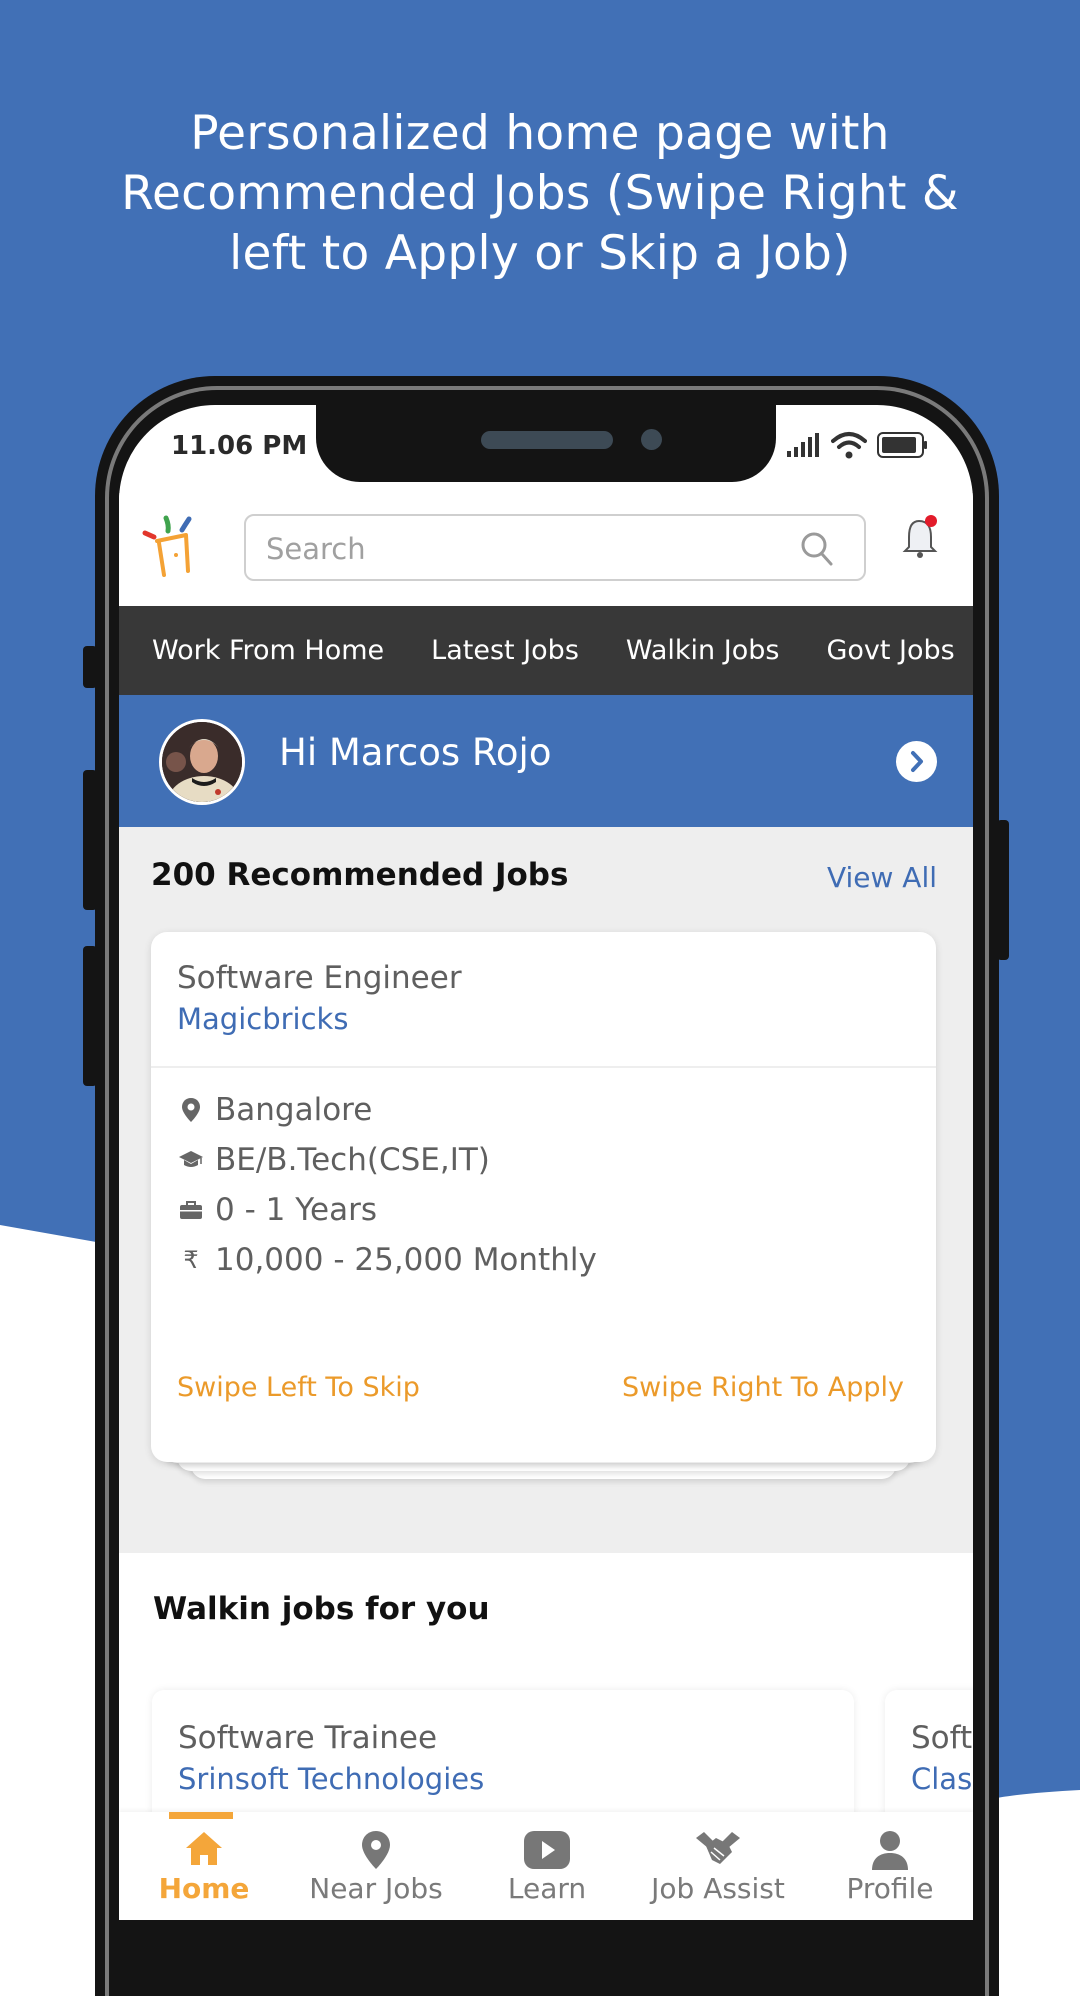 The height and width of the screenshot is (1996, 1080). Describe the element at coordinates (902, 445) in the screenshot. I see `battery-icon` at that location.